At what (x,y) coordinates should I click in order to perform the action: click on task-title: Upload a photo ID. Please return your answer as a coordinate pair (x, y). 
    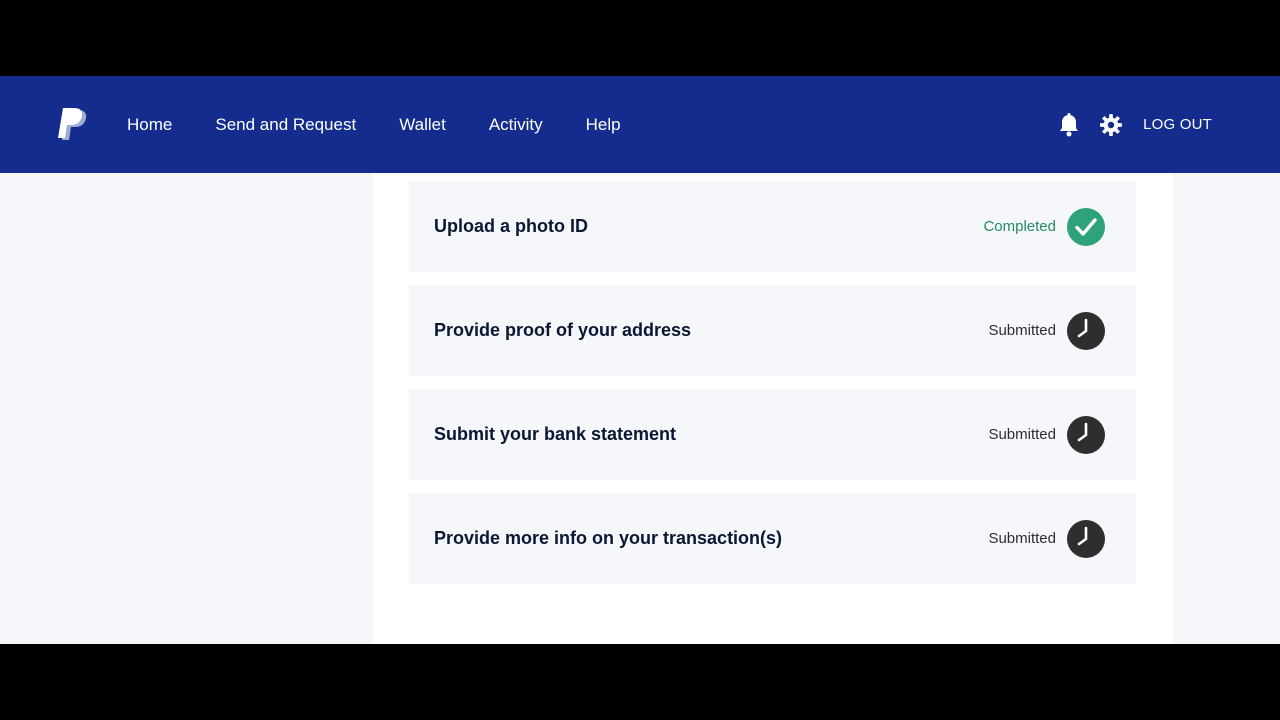
    Looking at the image, I should click on (511, 226).